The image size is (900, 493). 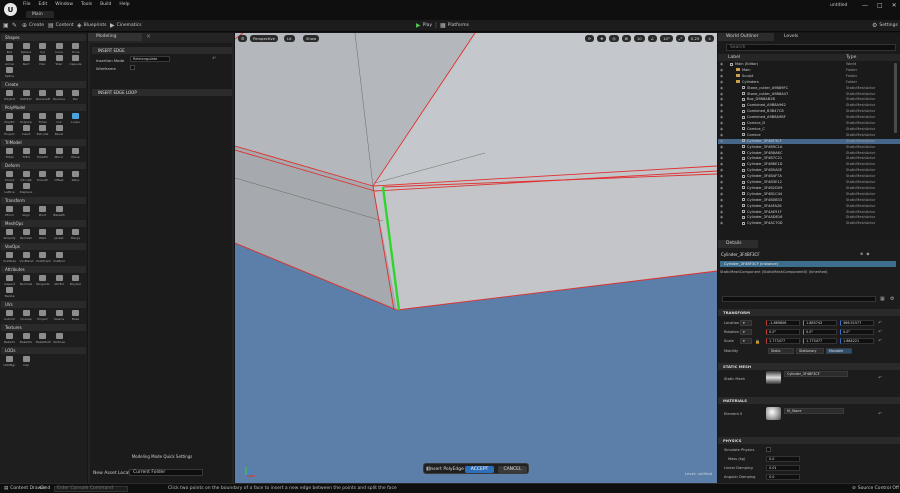 What do you see at coordinates (740, 254) in the screenshot?
I see `selected-actor-name: Cylinder_3F4BF3CF` at bounding box center [740, 254].